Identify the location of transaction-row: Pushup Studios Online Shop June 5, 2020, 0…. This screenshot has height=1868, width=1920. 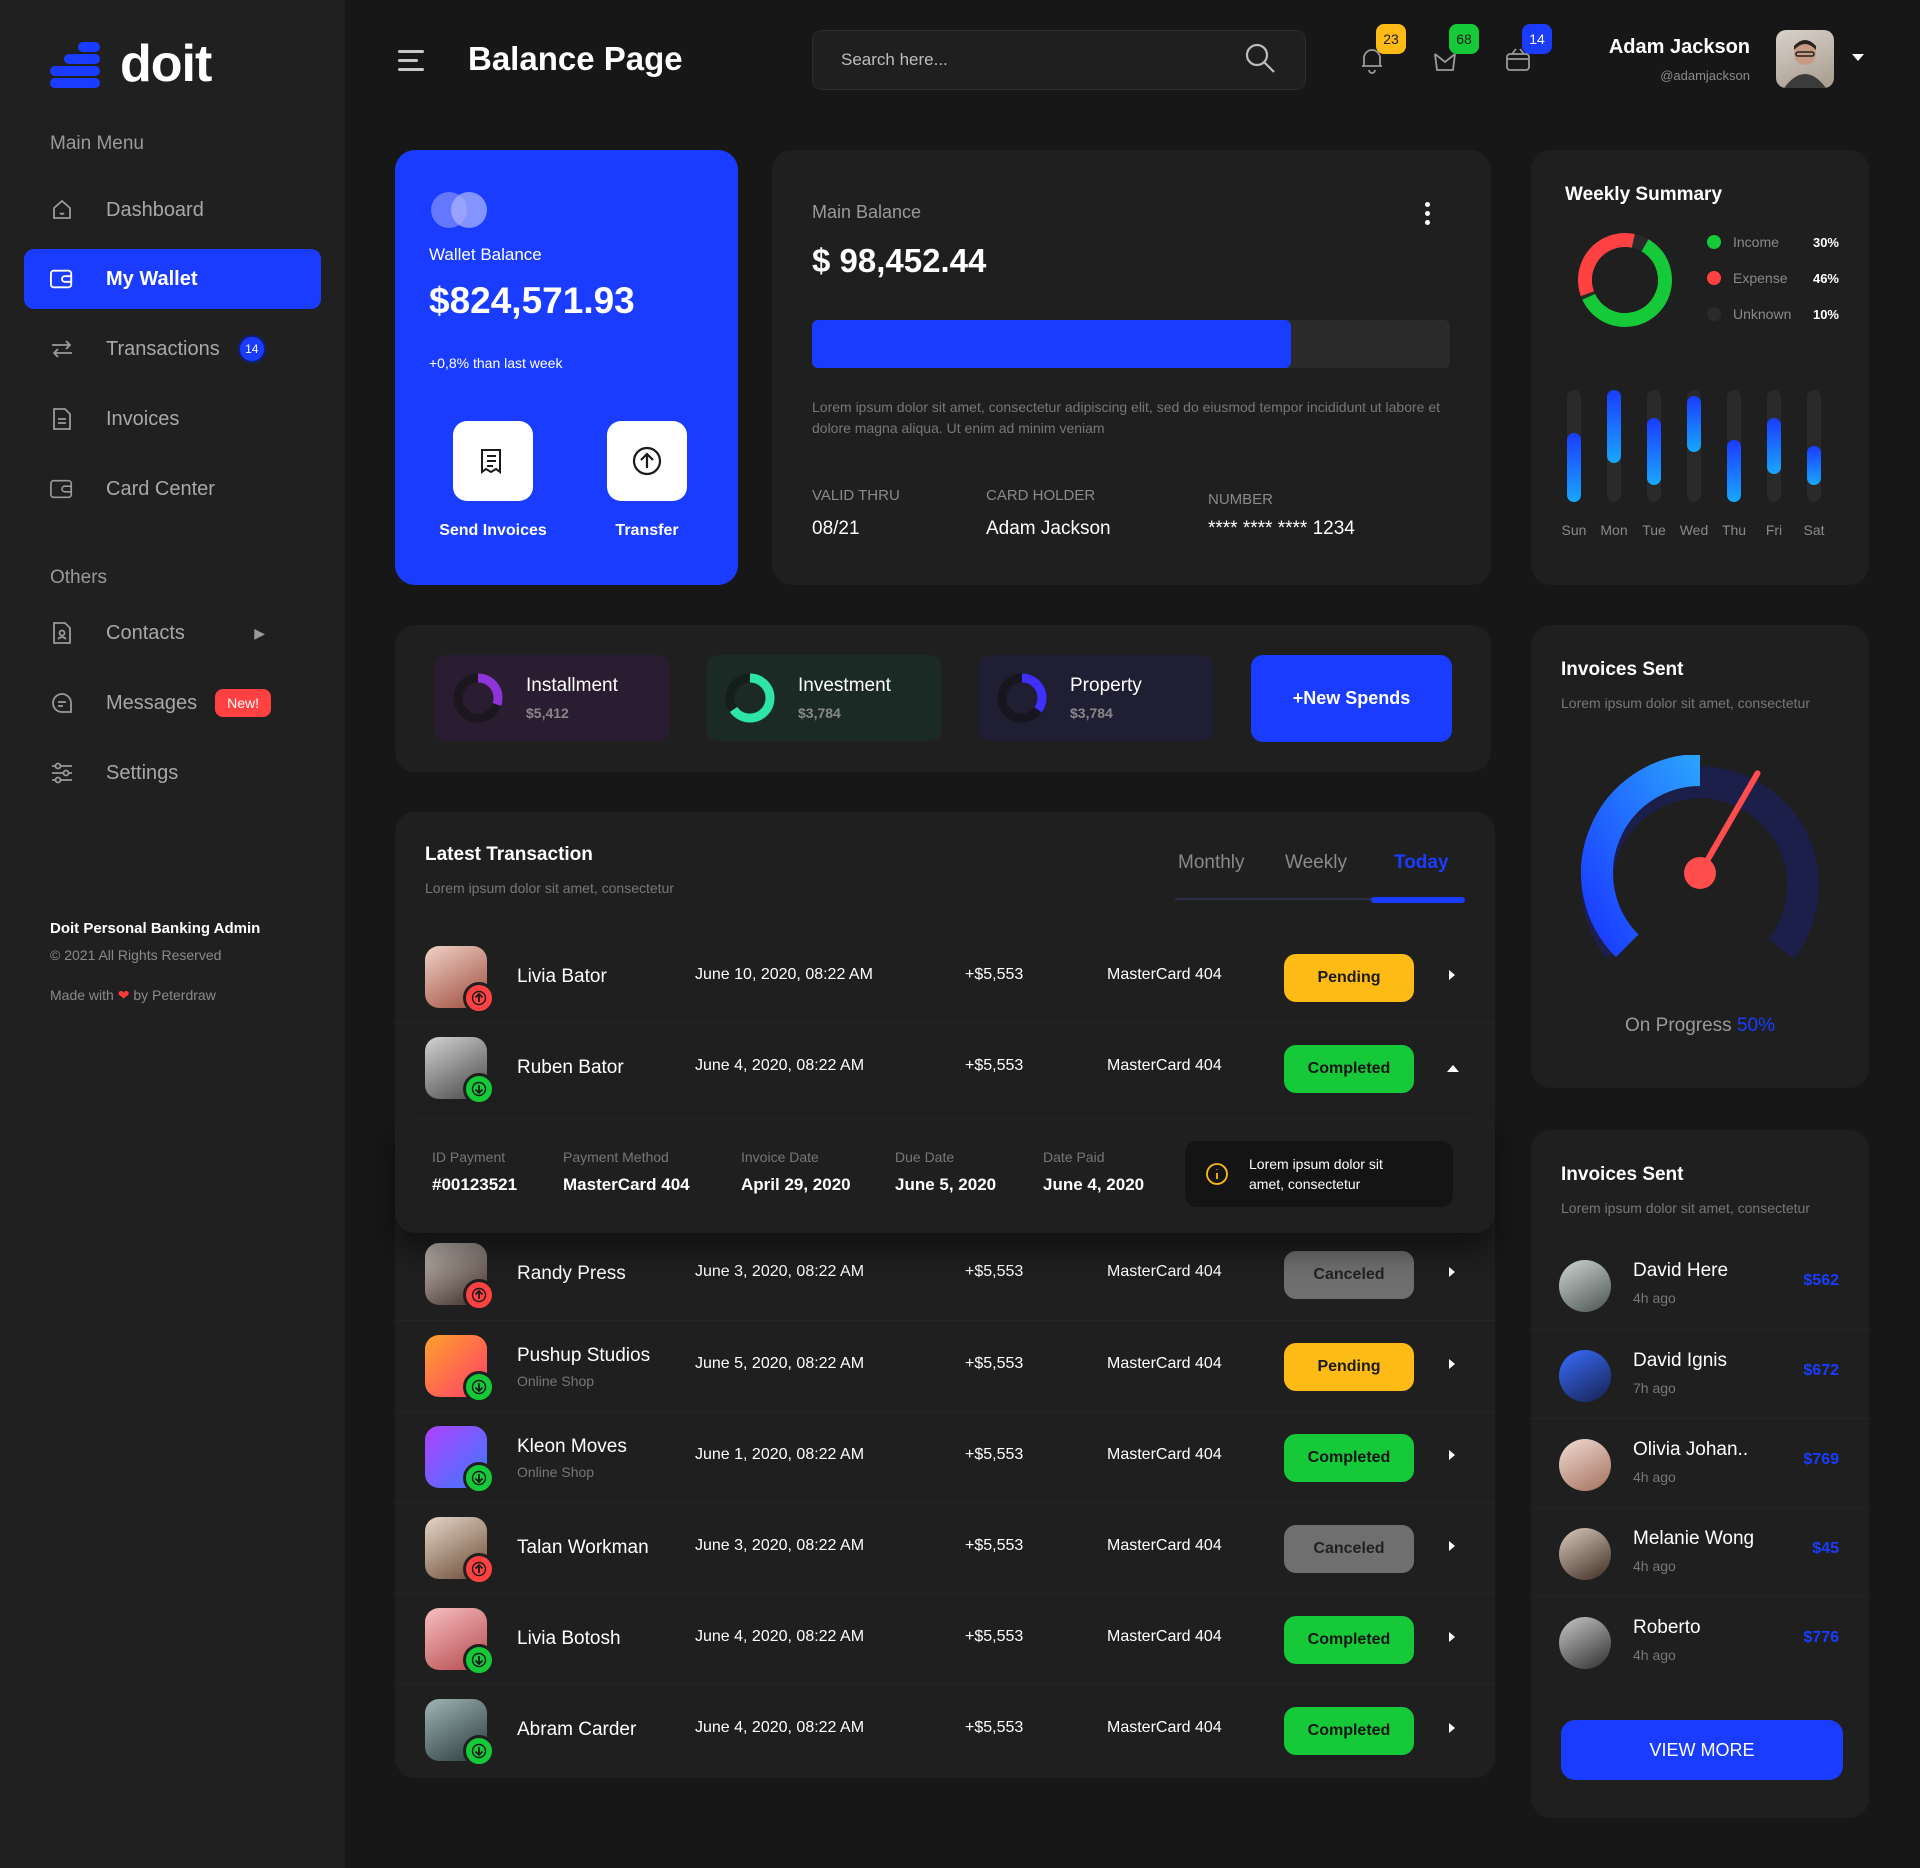
(945, 1365).